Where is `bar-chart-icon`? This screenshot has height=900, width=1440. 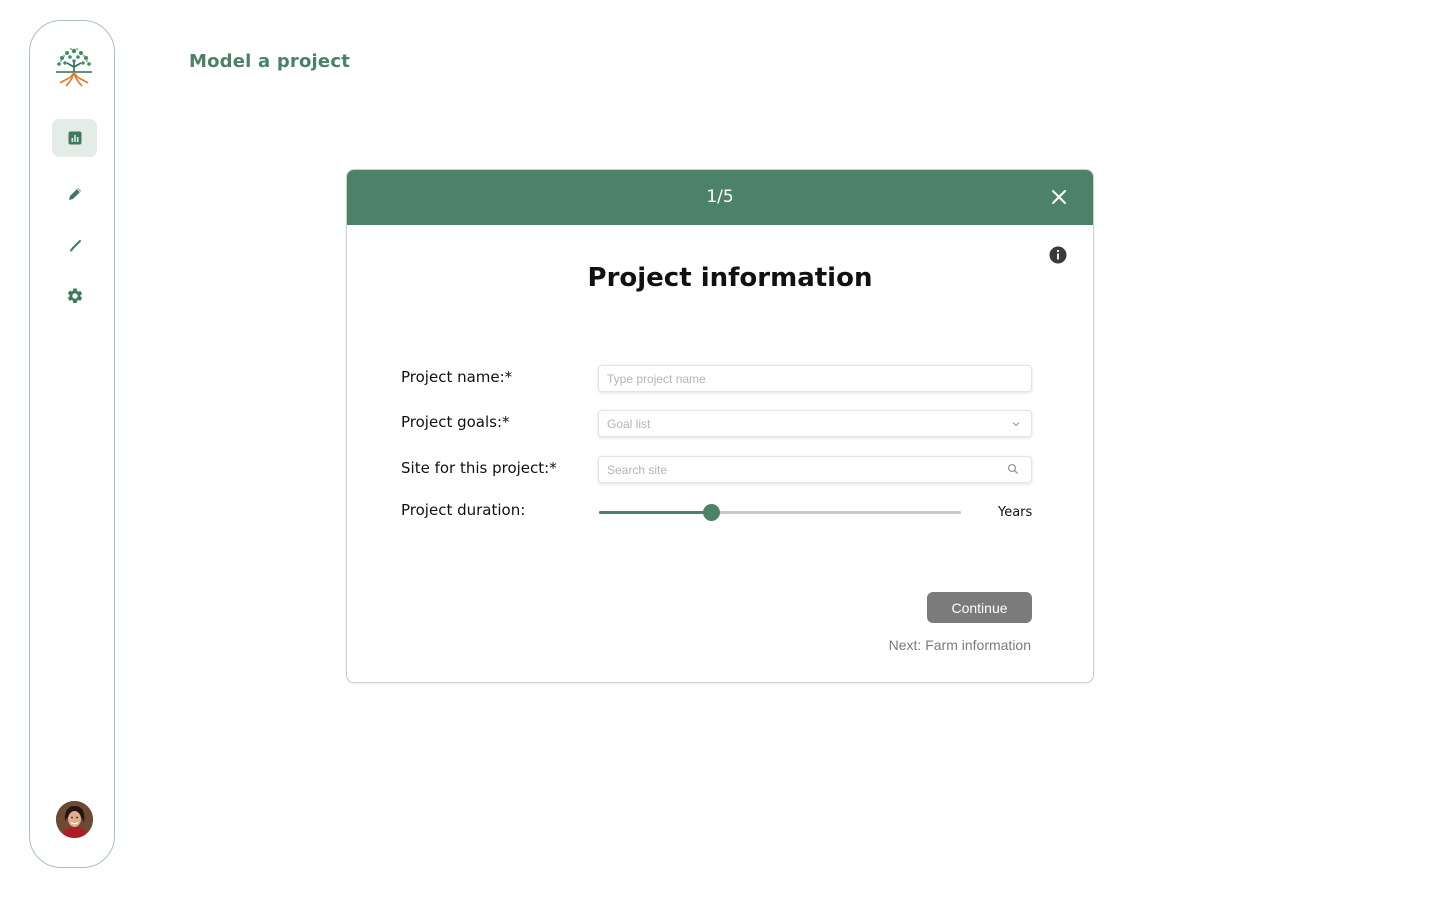 bar-chart-icon is located at coordinates (74, 138).